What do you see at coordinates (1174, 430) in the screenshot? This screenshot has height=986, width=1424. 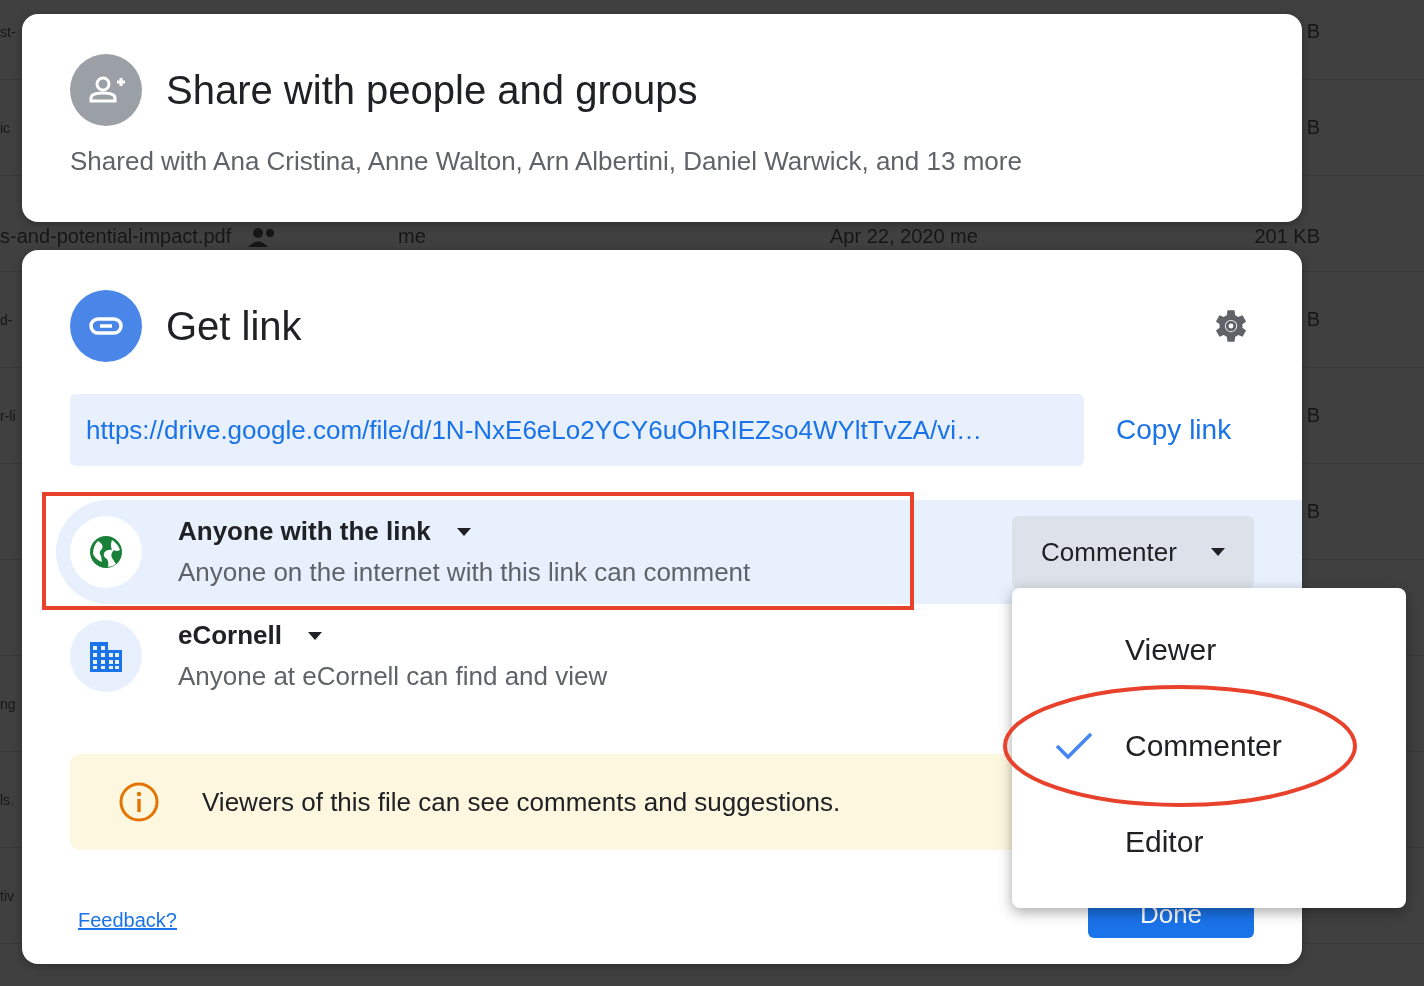 I see `copy-link-button: Copy link` at bounding box center [1174, 430].